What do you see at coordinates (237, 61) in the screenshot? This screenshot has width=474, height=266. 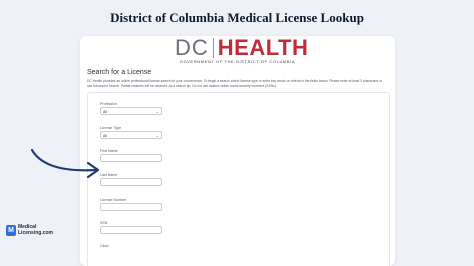 I see `logo-subtitle: GOVERNMENT OF THE DISTRICT OF COLUMBIA` at bounding box center [237, 61].